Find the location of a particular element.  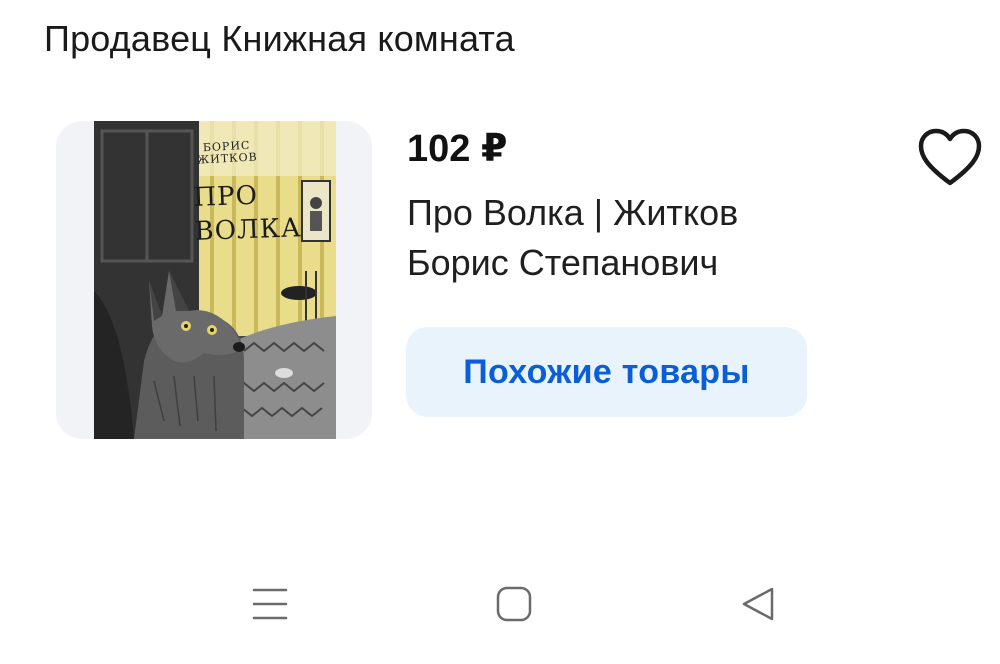

favorite-button is located at coordinates (950, 158).